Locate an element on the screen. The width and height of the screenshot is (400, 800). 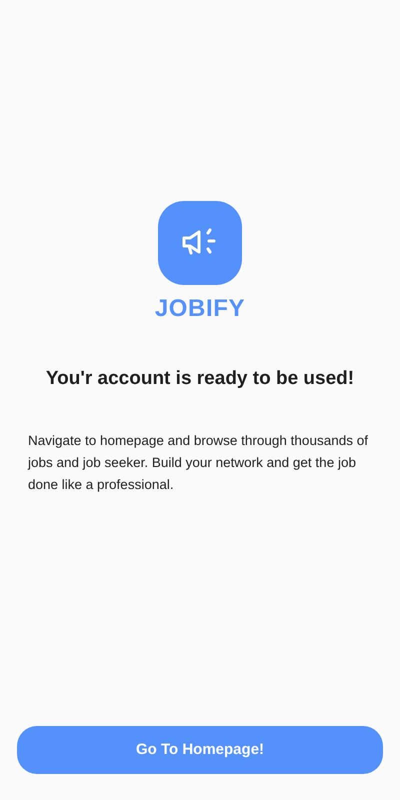
description: Navigate to homepage and browse through thousands of jobs and job seeker. Build your network and get the job done like a professional. is located at coordinates (197, 463).